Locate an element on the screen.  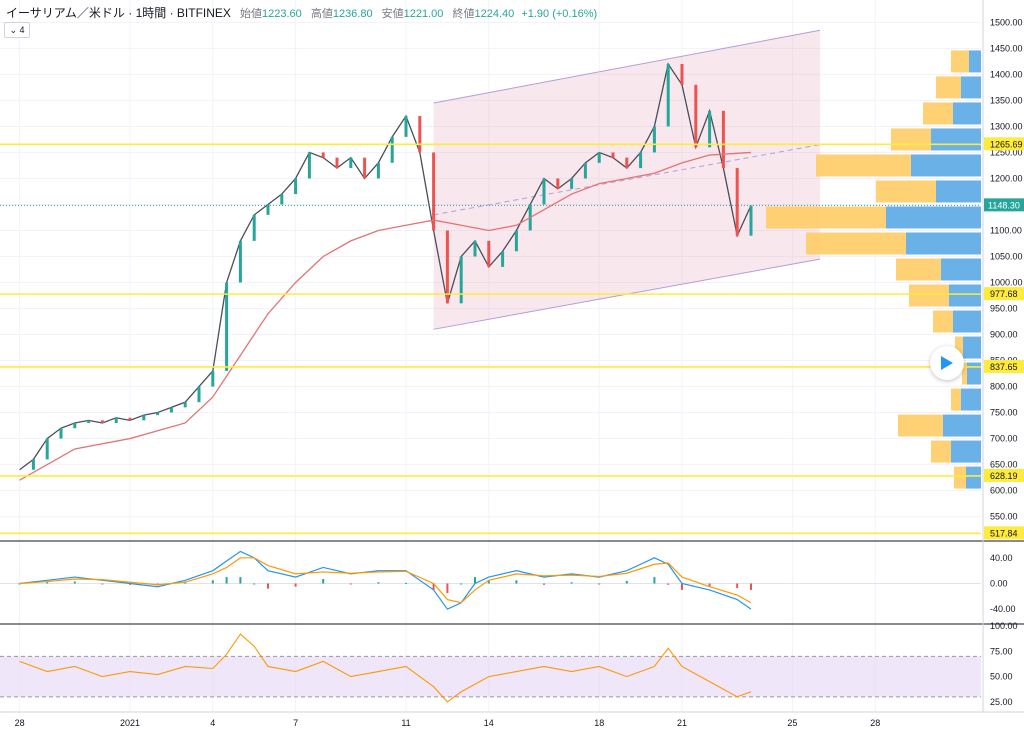
price-tick-label: 1450.00 is located at coordinates (1006, 48).